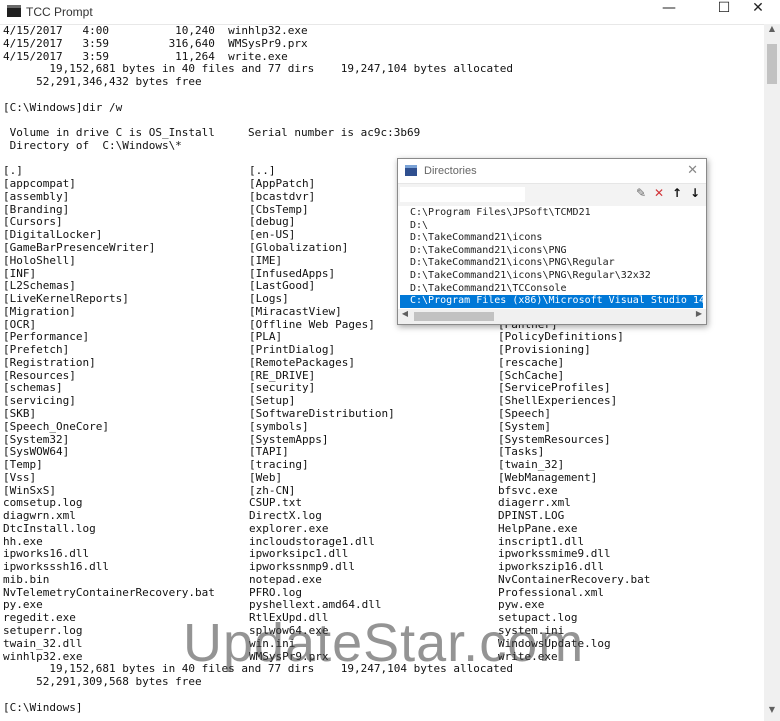 Image resolution: width=780 pixels, height=721 pixels. I want to click on console-line: 4/15/2017 3:59 316,640 WMSysPr9.prx, so click(155, 43).